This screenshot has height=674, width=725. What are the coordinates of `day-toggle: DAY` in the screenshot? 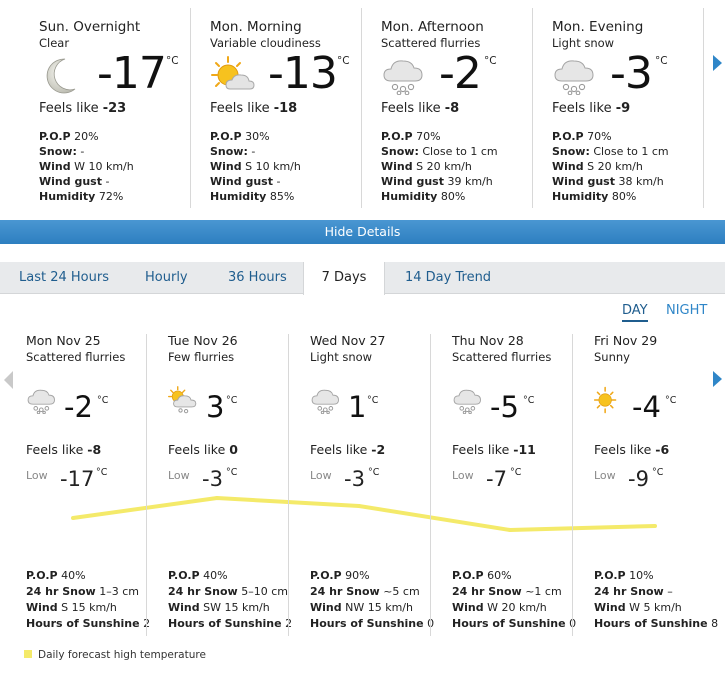 It's located at (635, 312).